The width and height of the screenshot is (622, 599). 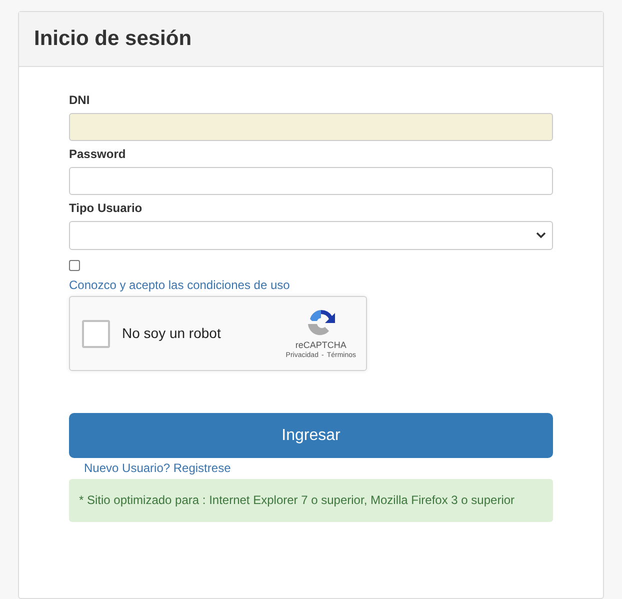 What do you see at coordinates (106, 208) in the screenshot?
I see `field-label: Tipo Usuario` at bounding box center [106, 208].